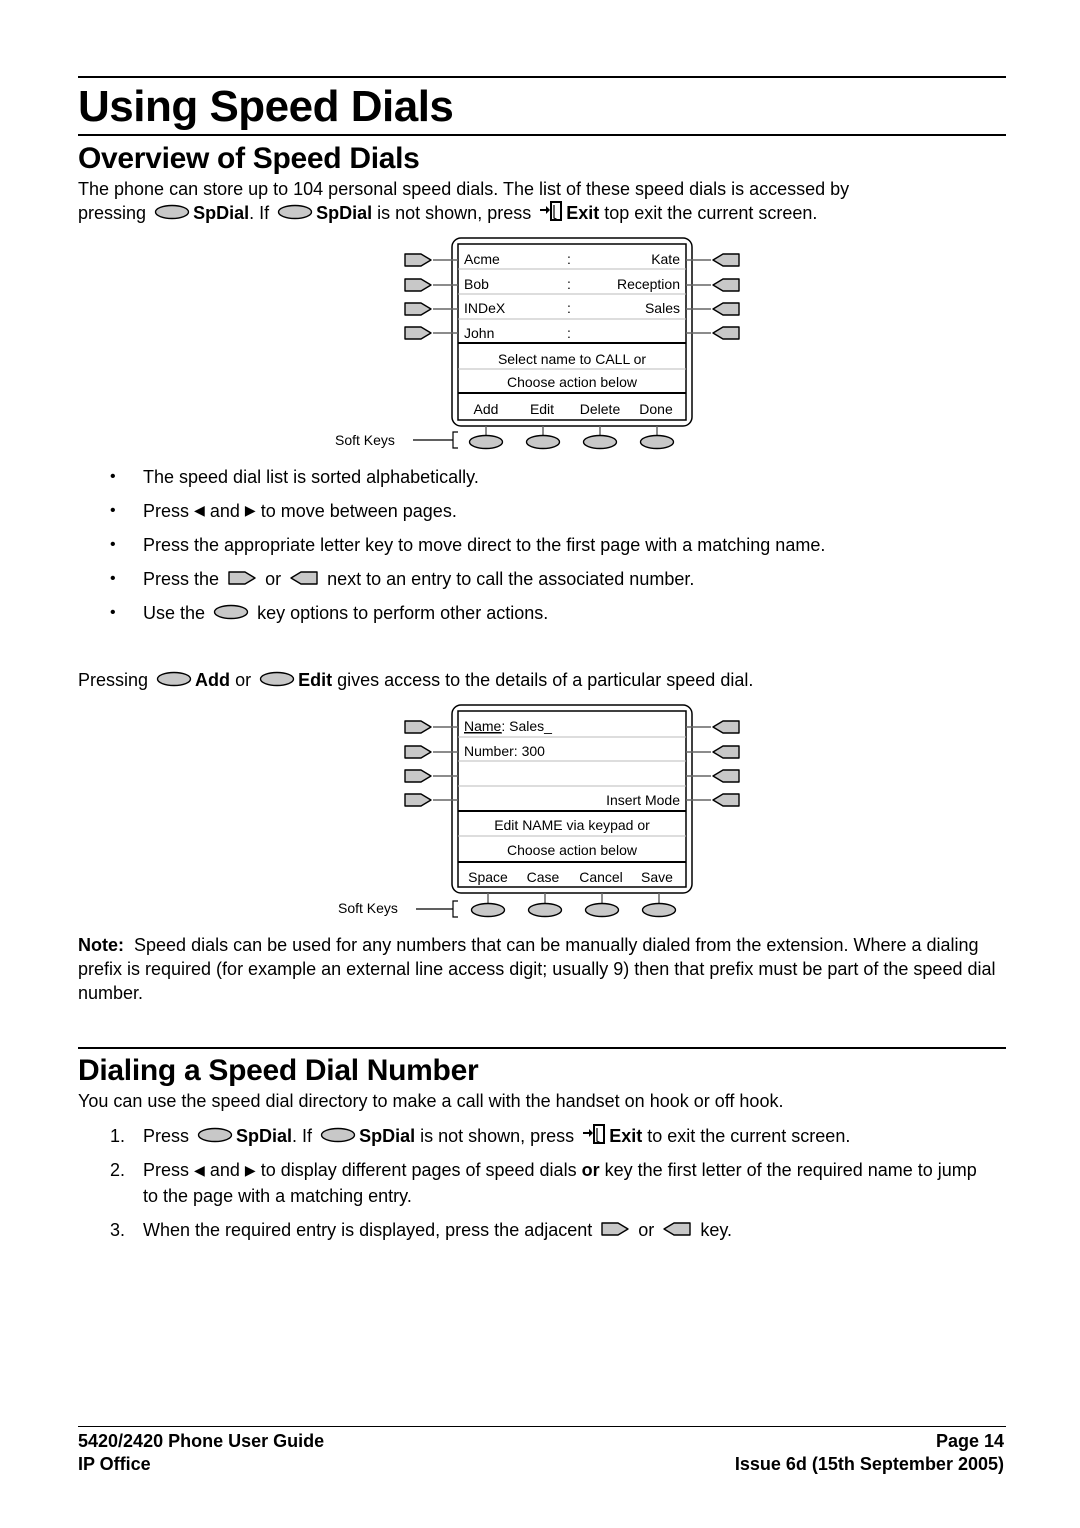 The width and height of the screenshot is (1080, 1528). I want to click on step-text: to exit the current screen., so click(749, 1136).